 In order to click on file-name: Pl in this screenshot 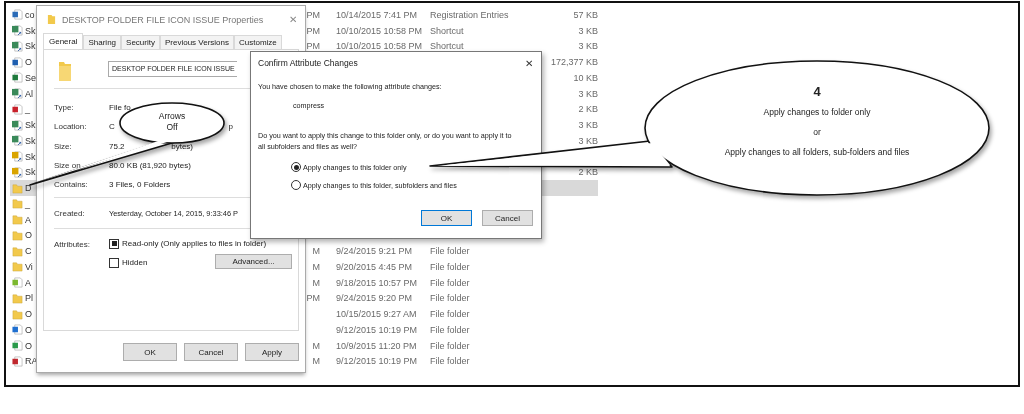, I will do `click(29, 298)`.